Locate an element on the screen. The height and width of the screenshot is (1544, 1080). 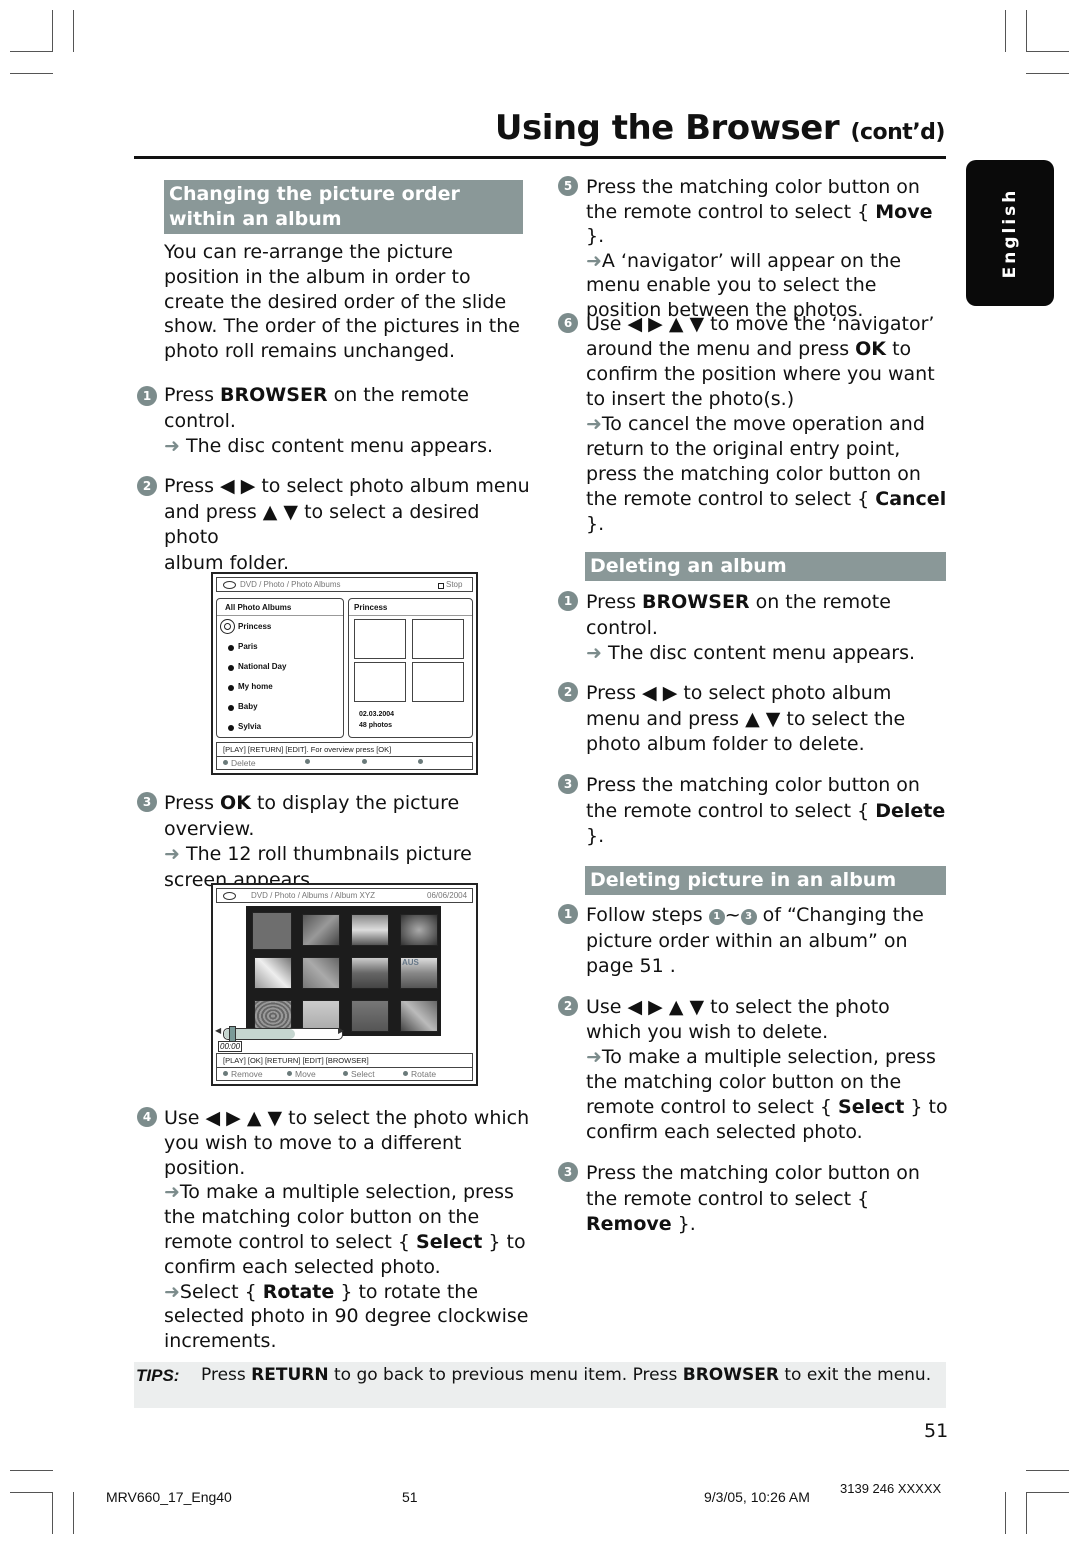
step-number-badge: 4 is located at coordinates (147, 1117).